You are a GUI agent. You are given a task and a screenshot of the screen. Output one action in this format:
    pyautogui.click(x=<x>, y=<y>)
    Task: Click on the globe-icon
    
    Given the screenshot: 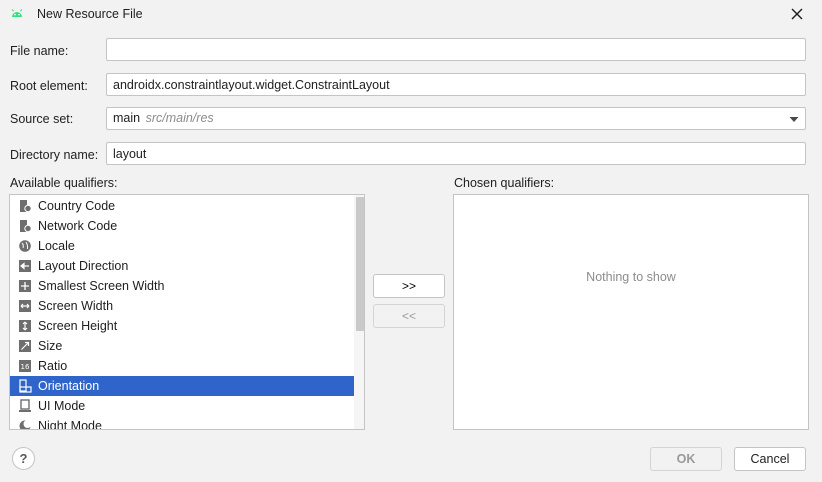 What is the action you would take?
    pyautogui.click(x=25, y=246)
    